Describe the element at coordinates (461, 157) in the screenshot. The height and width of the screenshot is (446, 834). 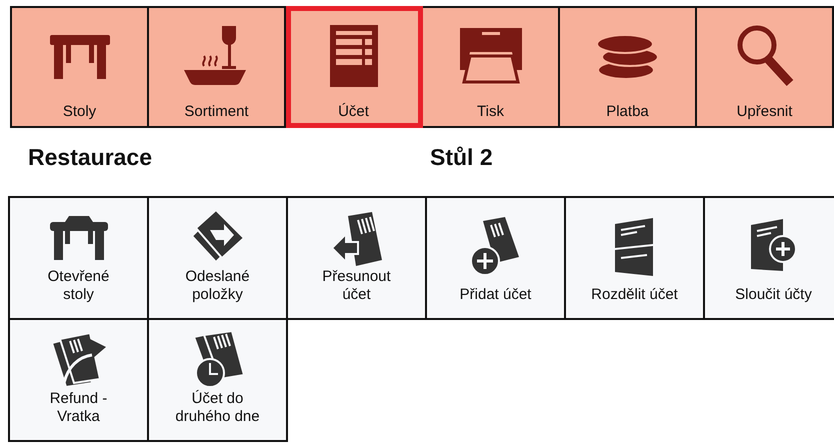
I see `table-title: Stůl 2` at that location.